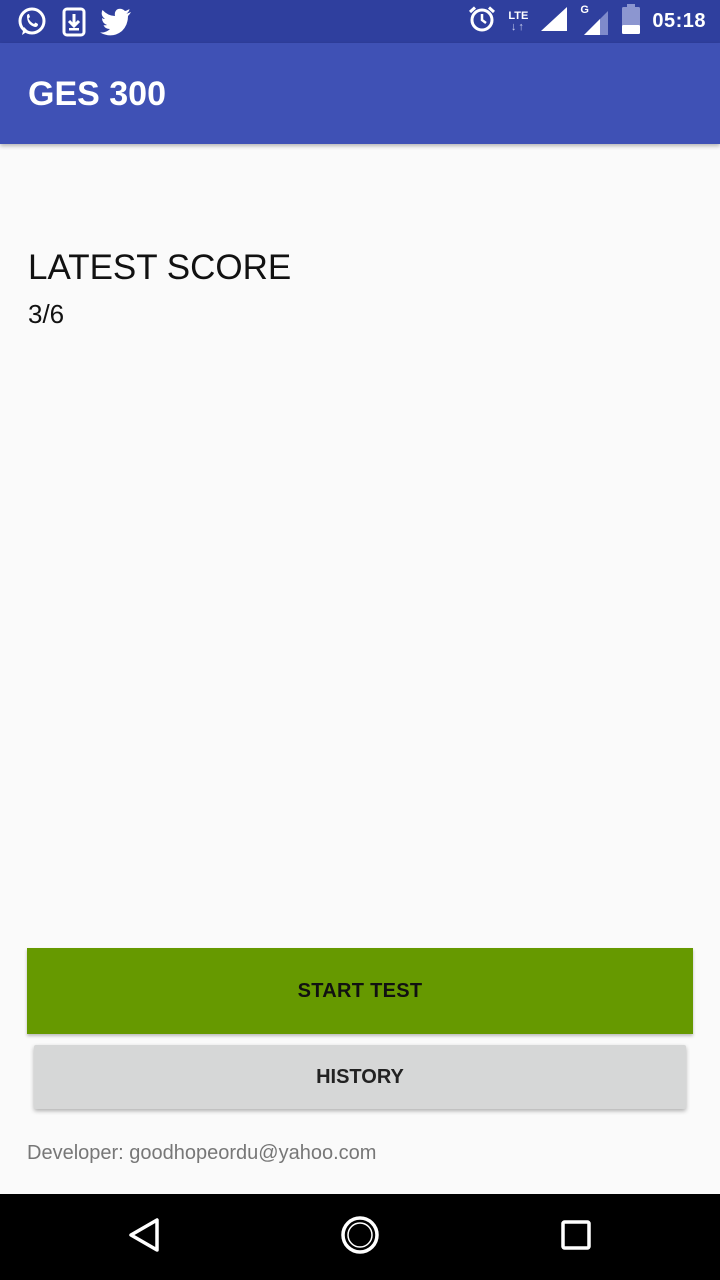 Image resolution: width=720 pixels, height=1280 pixels. I want to click on recents-icon, so click(576, 1237).